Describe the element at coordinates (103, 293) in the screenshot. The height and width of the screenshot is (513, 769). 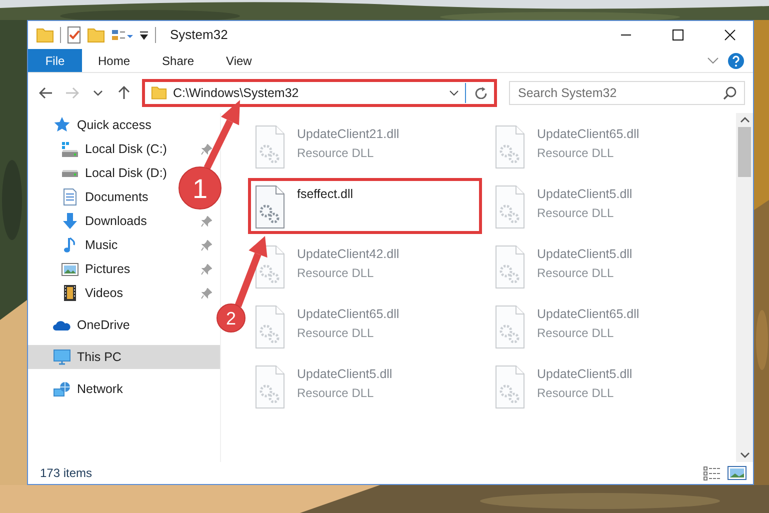
I see `sidebar-item: Videos` at that location.